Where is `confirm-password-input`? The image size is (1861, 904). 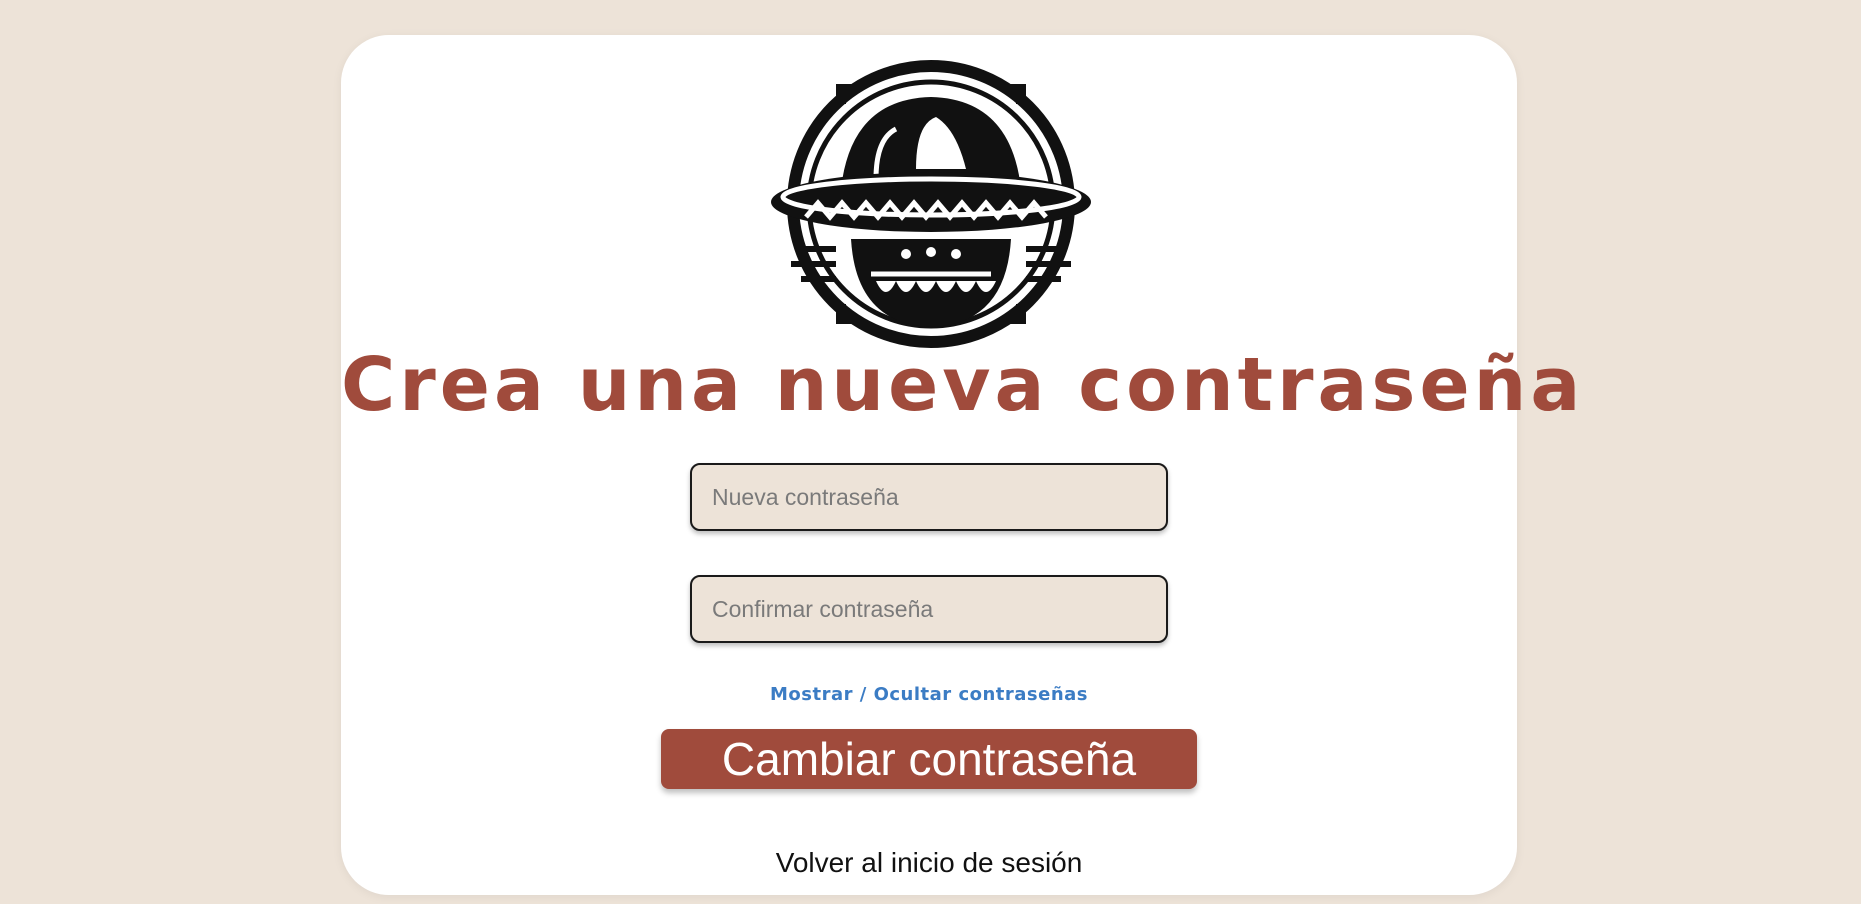 confirm-password-input is located at coordinates (929, 609).